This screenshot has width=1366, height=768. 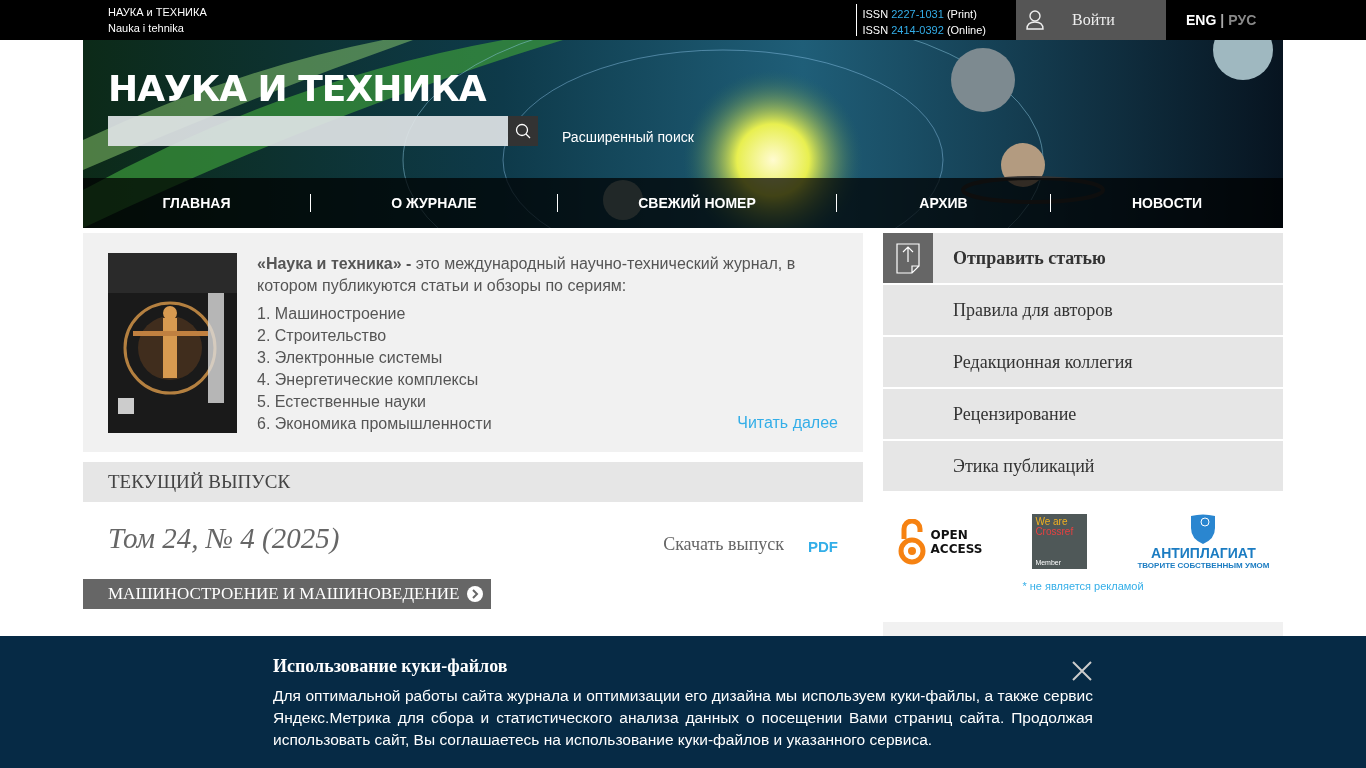 I want to click on download-label: Скачать выпуск, so click(x=723, y=544).